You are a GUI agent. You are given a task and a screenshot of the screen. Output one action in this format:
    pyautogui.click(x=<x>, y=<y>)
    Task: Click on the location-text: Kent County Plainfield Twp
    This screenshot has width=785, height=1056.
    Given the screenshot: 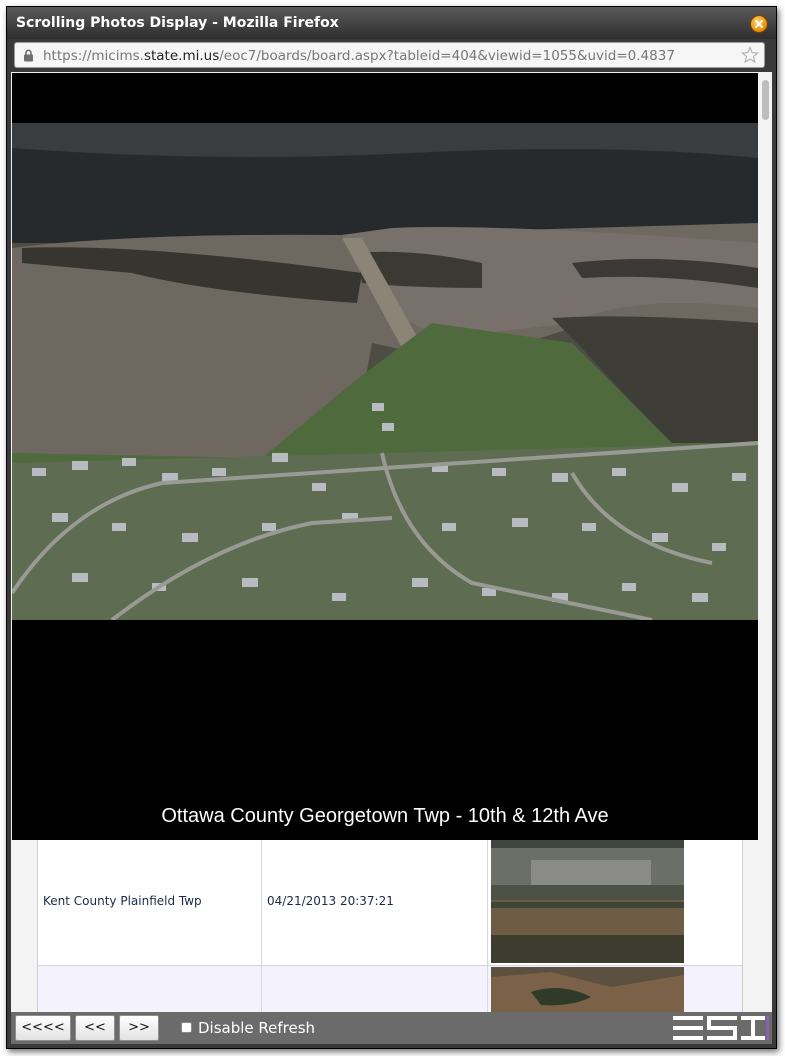 What is the action you would take?
    pyautogui.click(x=122, y=901)
    